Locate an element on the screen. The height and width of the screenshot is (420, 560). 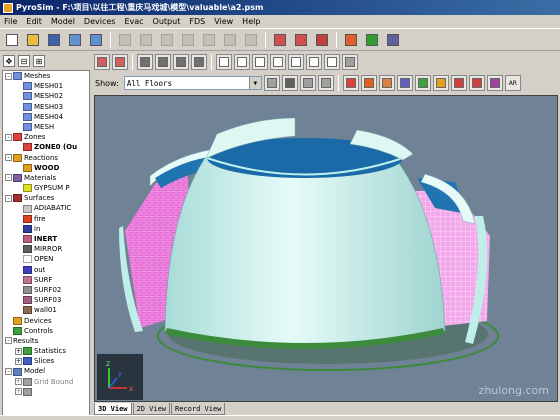
view-tab: Record View is located at coordinates (198, 409).